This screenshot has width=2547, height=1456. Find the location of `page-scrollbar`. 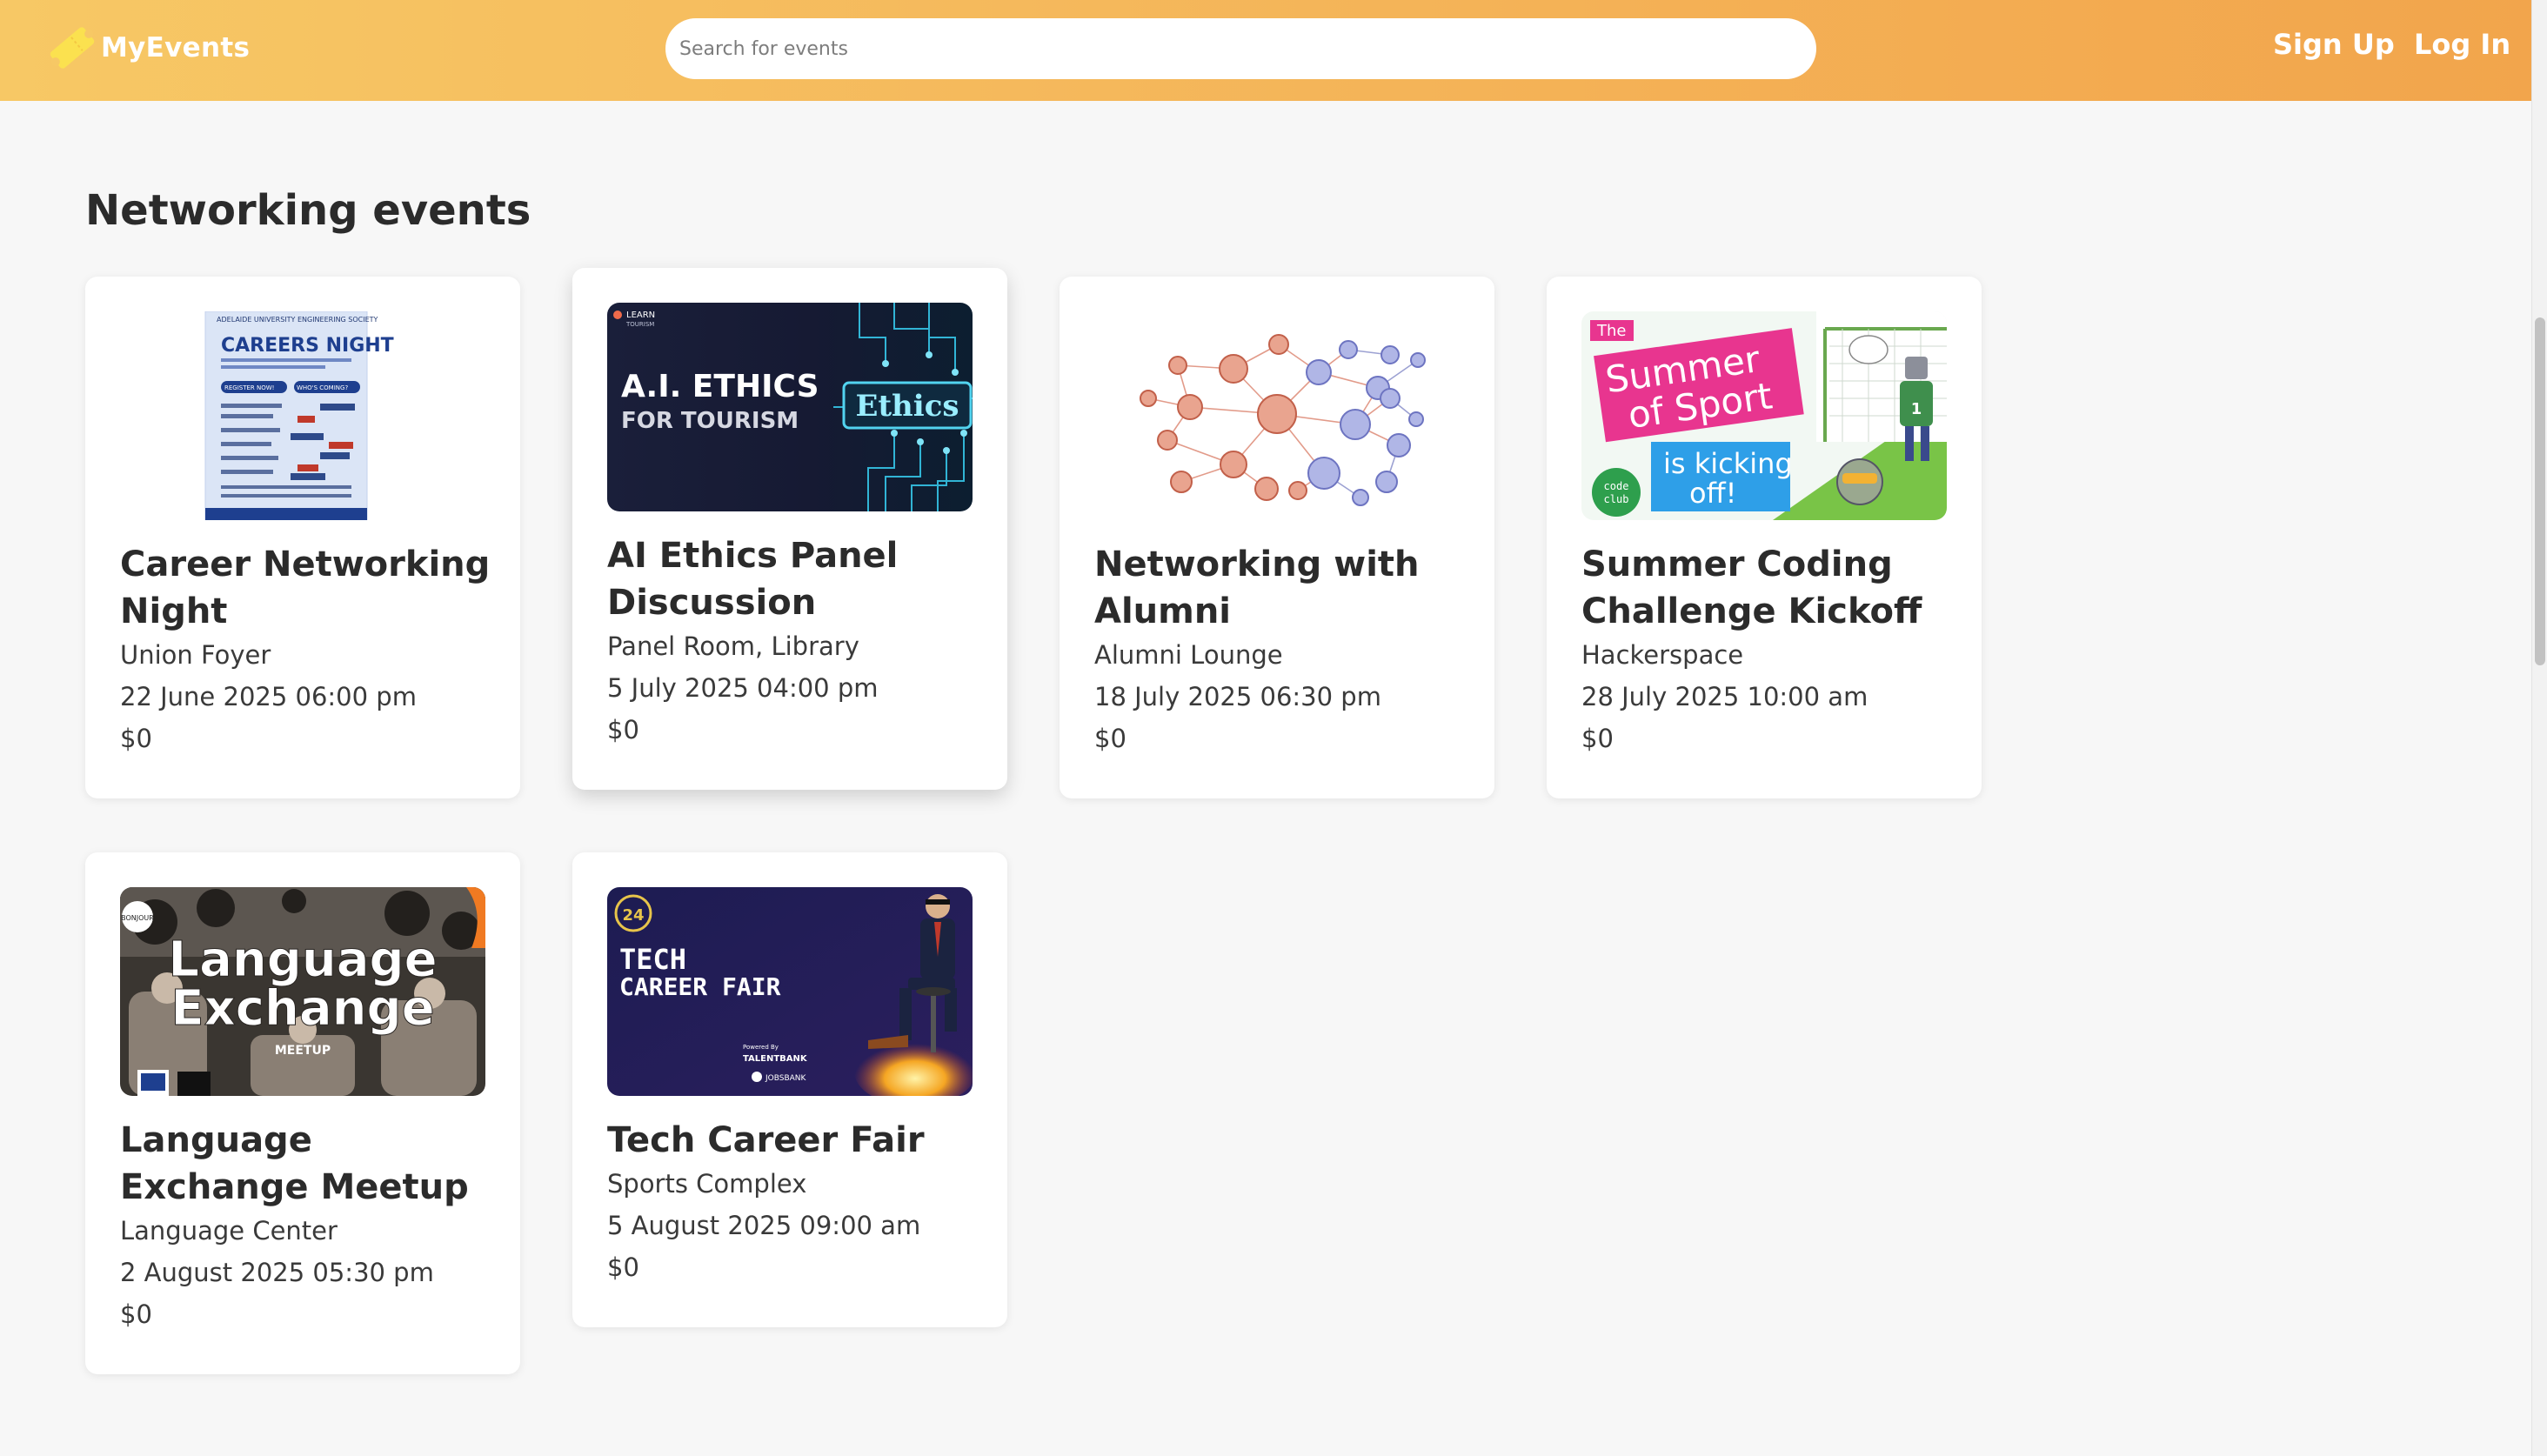

page-scrollbar is located at coordinates (2539, 728).